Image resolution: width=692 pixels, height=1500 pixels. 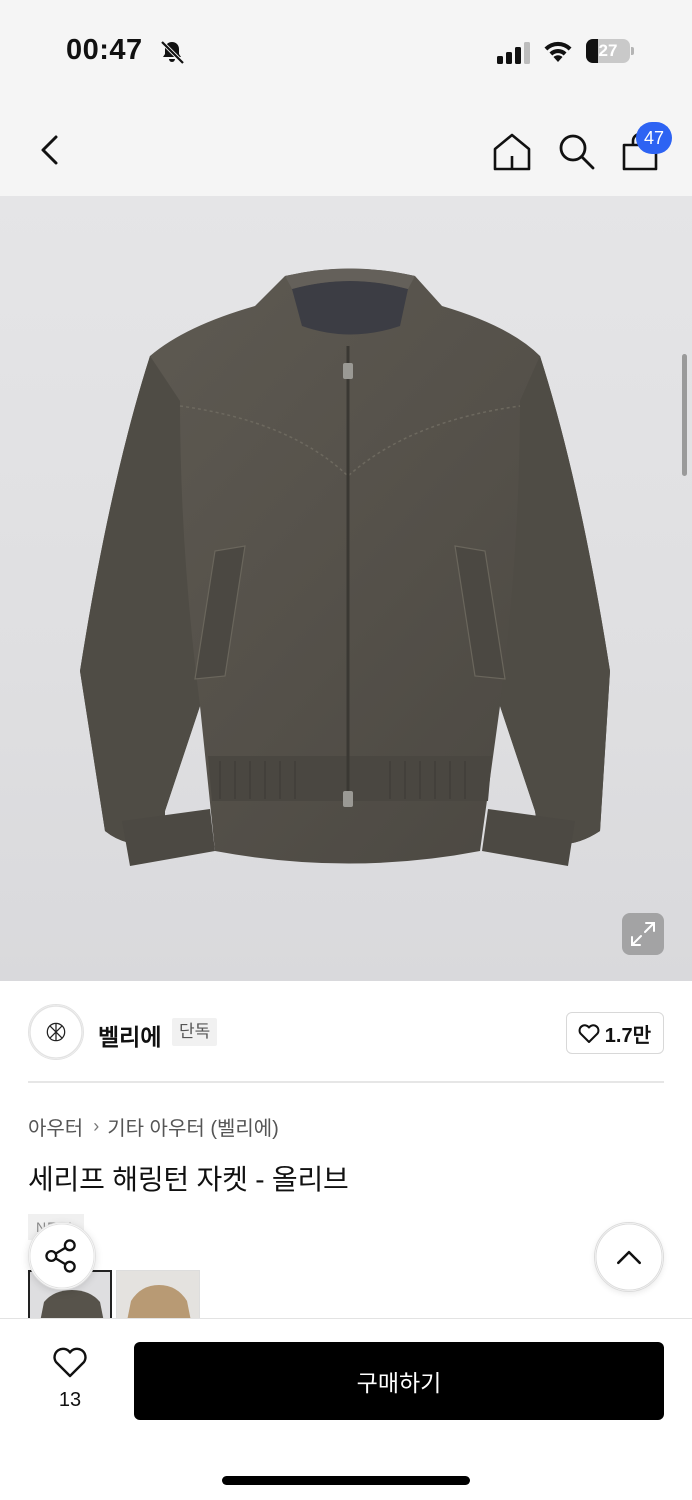 I want to click on back-icon, so click(x=50, y=150).